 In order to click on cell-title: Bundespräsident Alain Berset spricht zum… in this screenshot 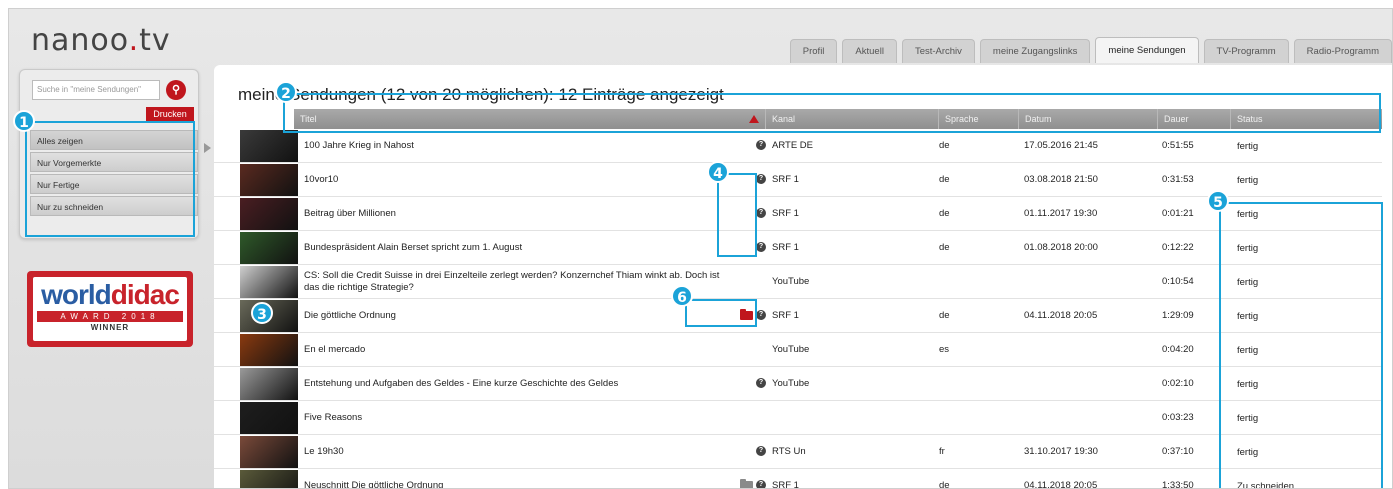, I will do `click(520, 248)`.